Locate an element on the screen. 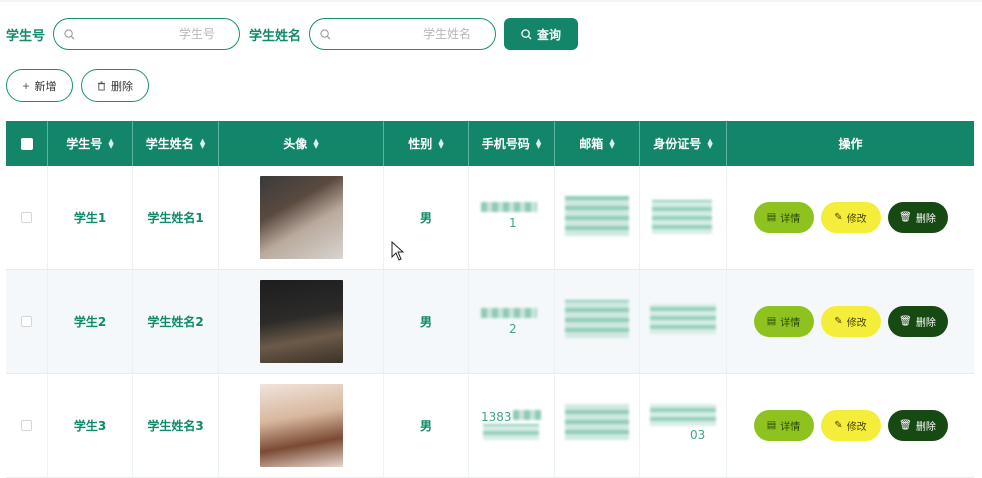 The image size is (982, 478). add-button: + 新增 is located at coordinates (39, 85).